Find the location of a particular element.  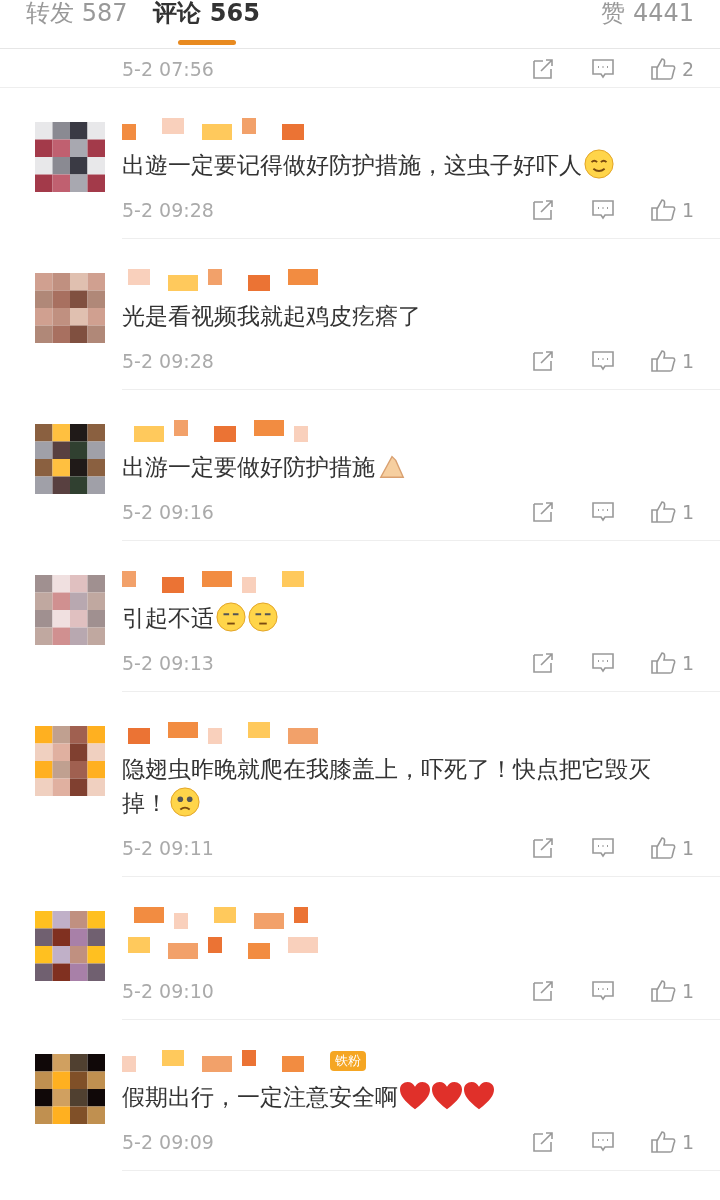

comment-text: 出遊一定要记得做好防护措施，这虫子好吓人 is located at coordinates (421, 165).